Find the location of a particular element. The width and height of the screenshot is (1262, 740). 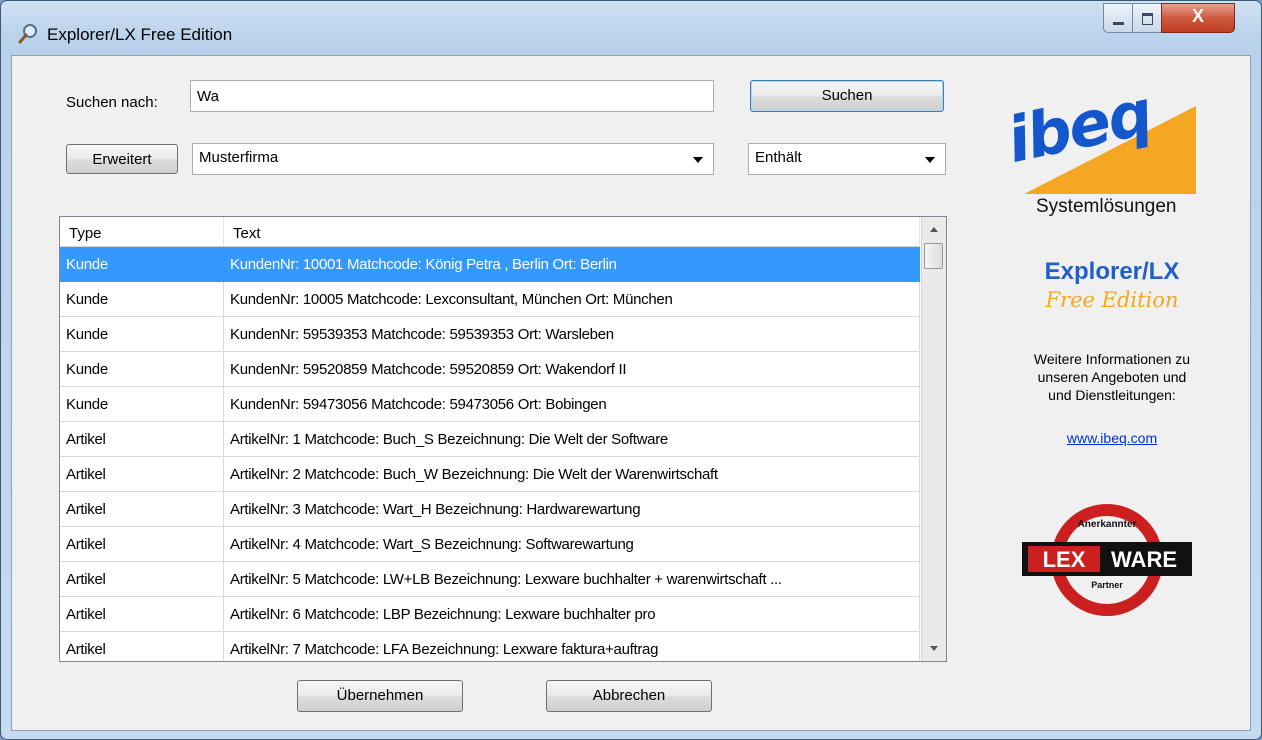

badge-lex: LEX is located at coordinates (1064, 559).